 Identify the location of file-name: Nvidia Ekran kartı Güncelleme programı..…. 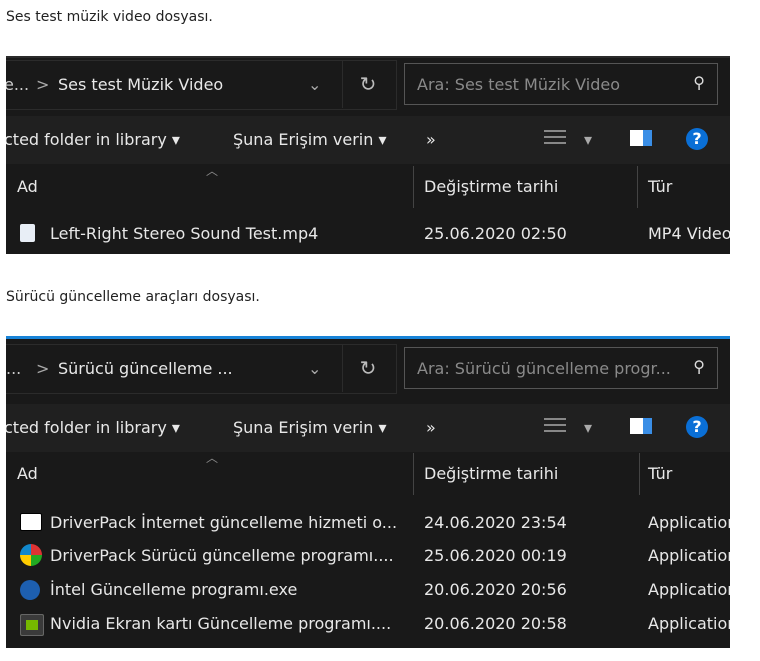
(221, 623).